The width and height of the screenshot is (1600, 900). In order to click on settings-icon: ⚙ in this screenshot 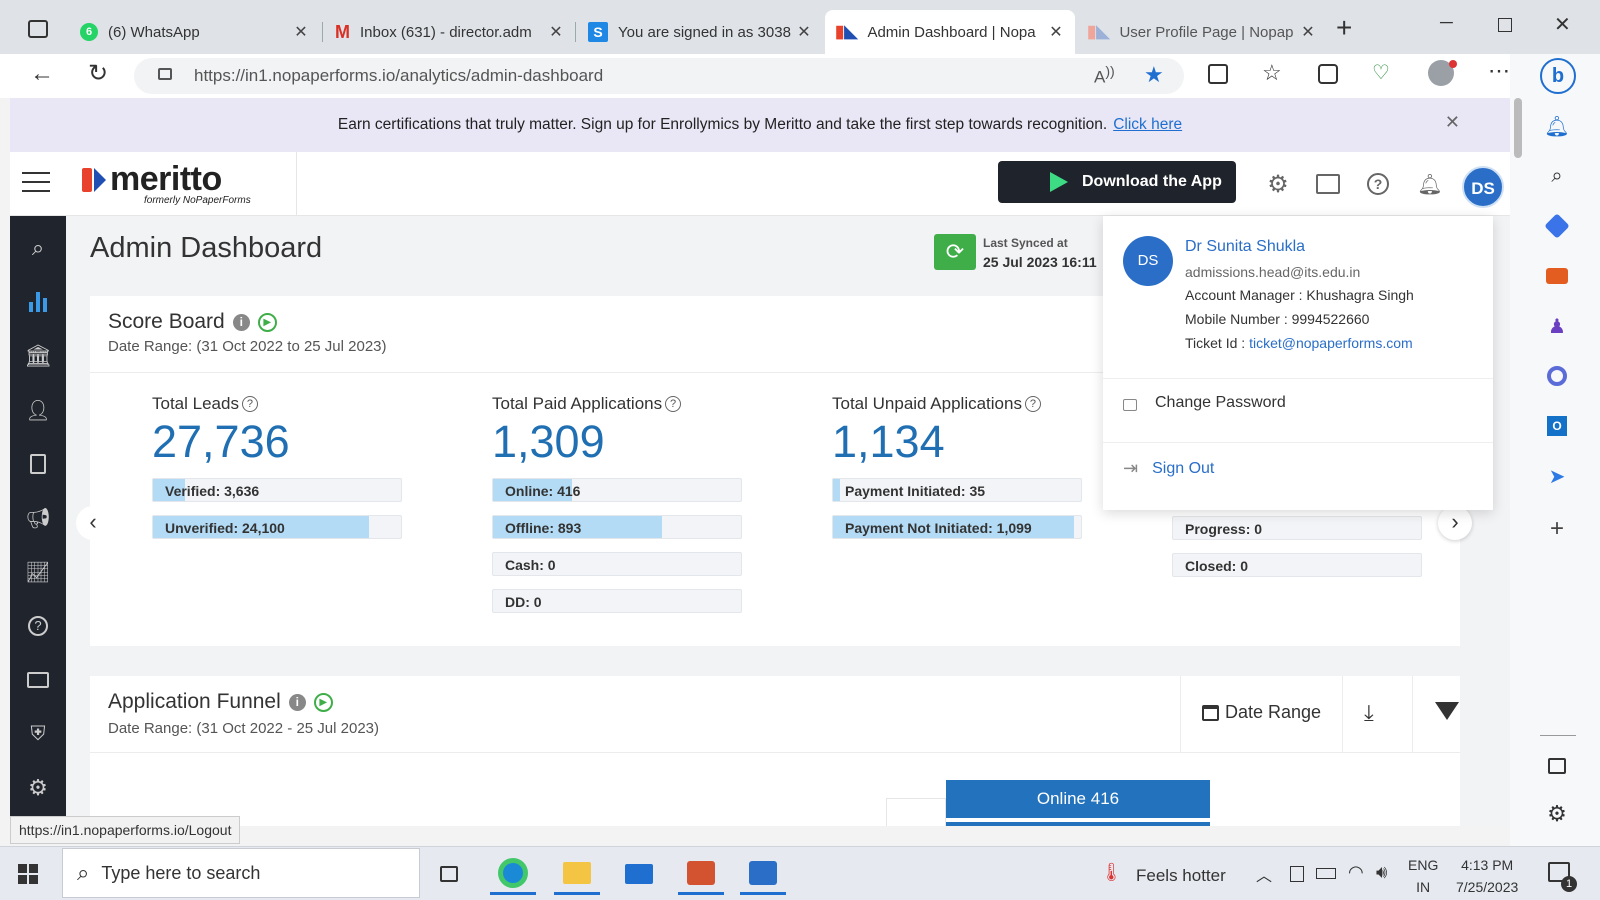, I will do `click(1278, 184)`.